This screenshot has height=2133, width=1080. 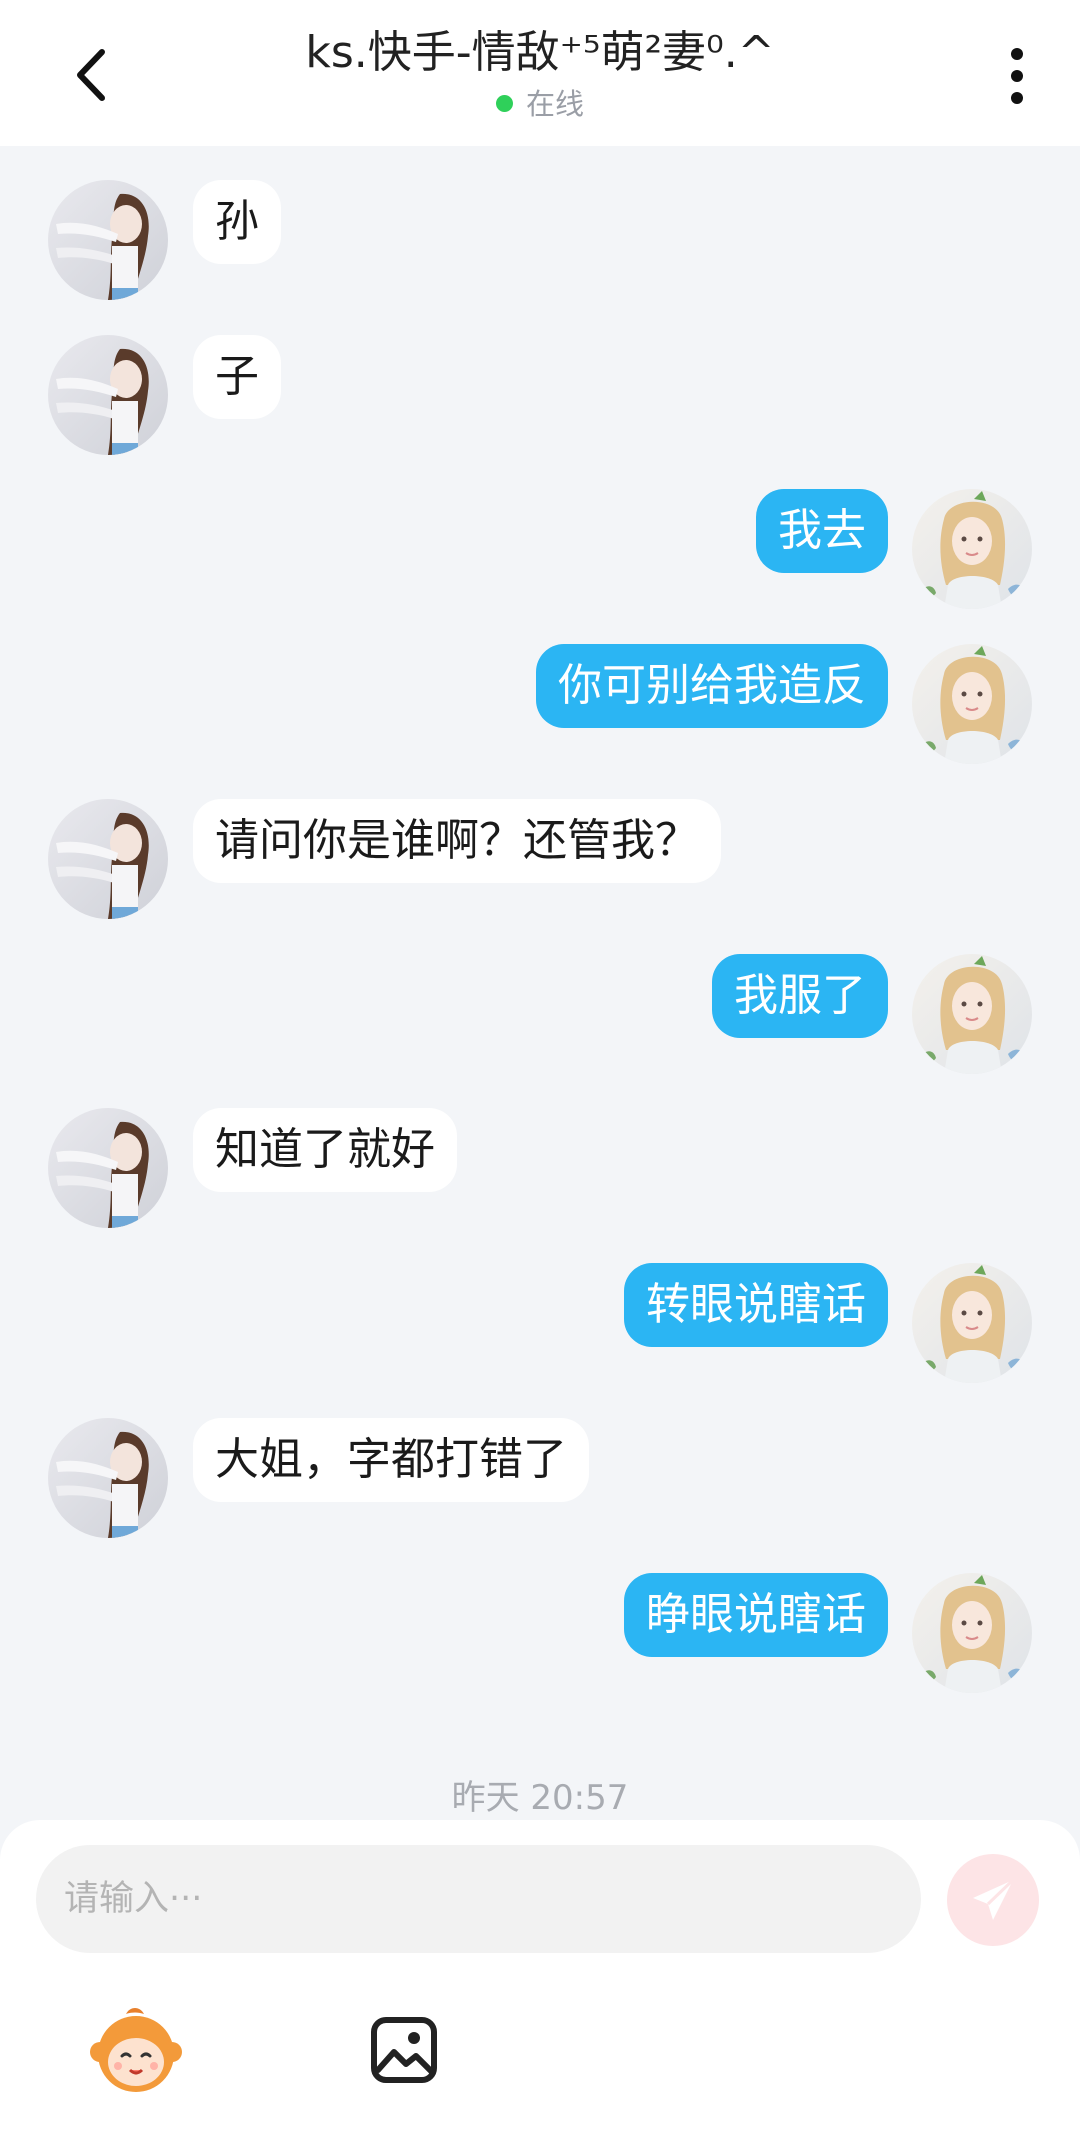 I want to click on message-bubble: 知道了就好, so click(x=325, y=1150).